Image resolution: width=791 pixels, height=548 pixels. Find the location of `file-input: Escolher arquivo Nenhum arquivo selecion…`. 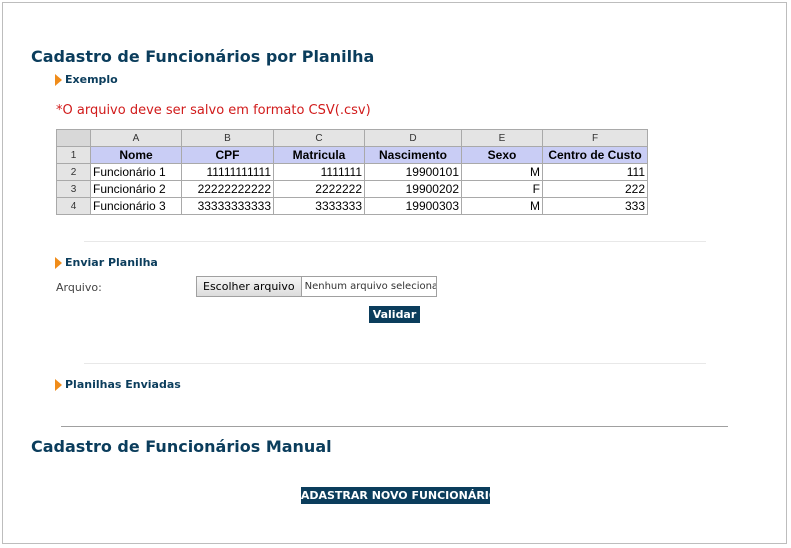

file-input: Escolher arquivo Nenhum arquivo selecion… is located at coordinates (316, 286).